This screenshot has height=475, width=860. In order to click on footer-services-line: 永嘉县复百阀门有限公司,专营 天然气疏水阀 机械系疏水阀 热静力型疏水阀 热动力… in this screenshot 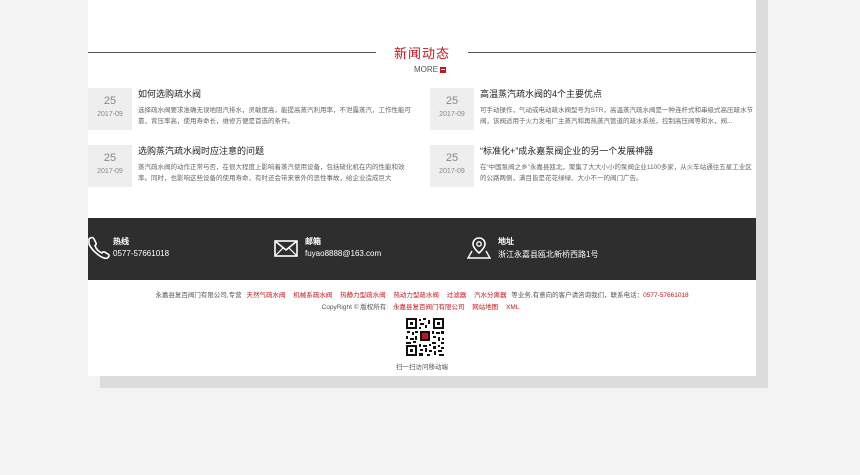, I will do `click(422, 294)`.